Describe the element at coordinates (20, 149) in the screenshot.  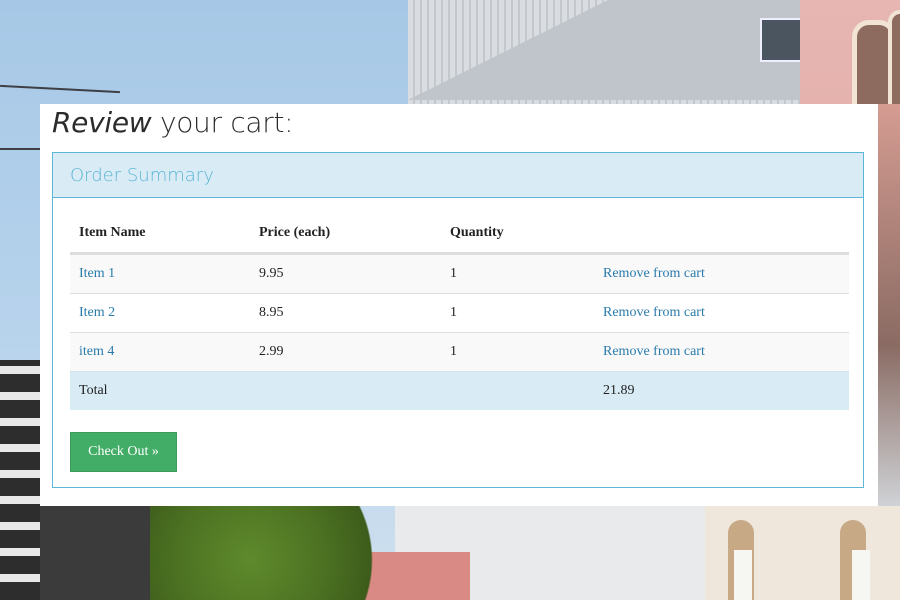
I see `power-line` at that location.